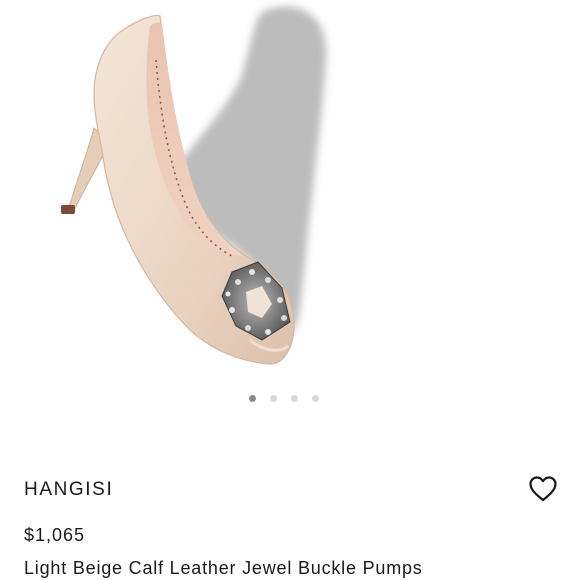  What do you see at coordinates (69, 489) in the screenshot?
I see `product-brand: HANGISI` at bounding box center [69, 489].